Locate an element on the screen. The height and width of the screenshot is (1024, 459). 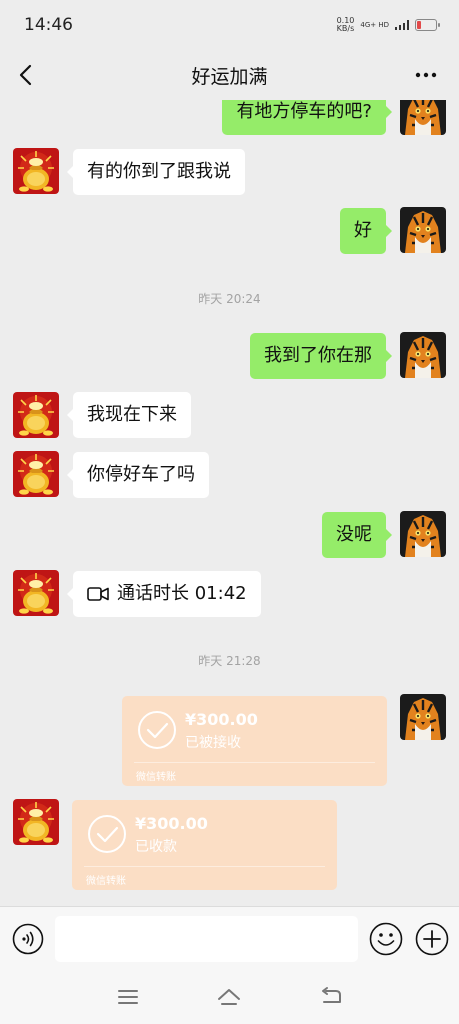
system-navigation-bar is located at coordinates (229, 997).